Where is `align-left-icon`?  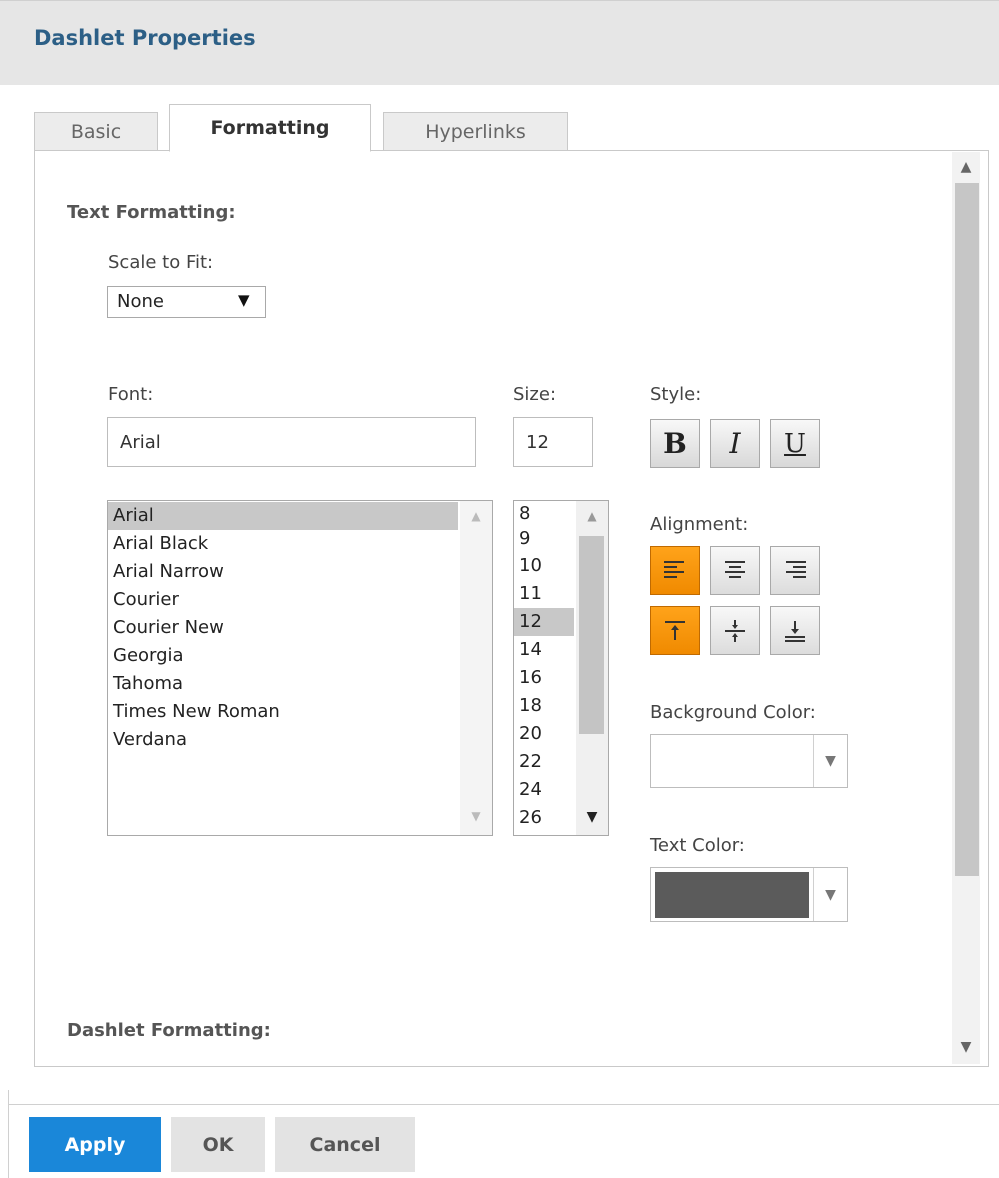
align-left-icon is located at coordinates (674, 569).